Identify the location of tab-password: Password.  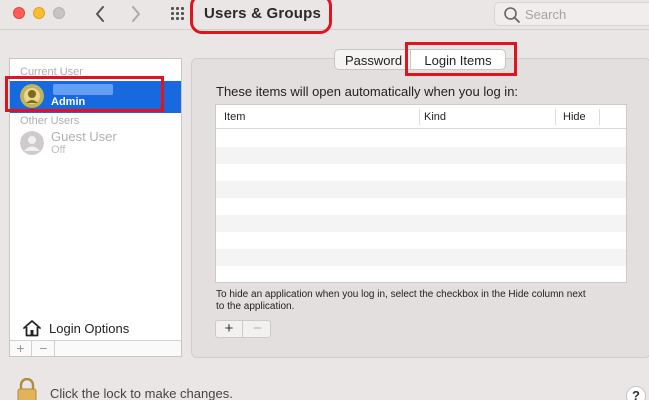
(372, 59).